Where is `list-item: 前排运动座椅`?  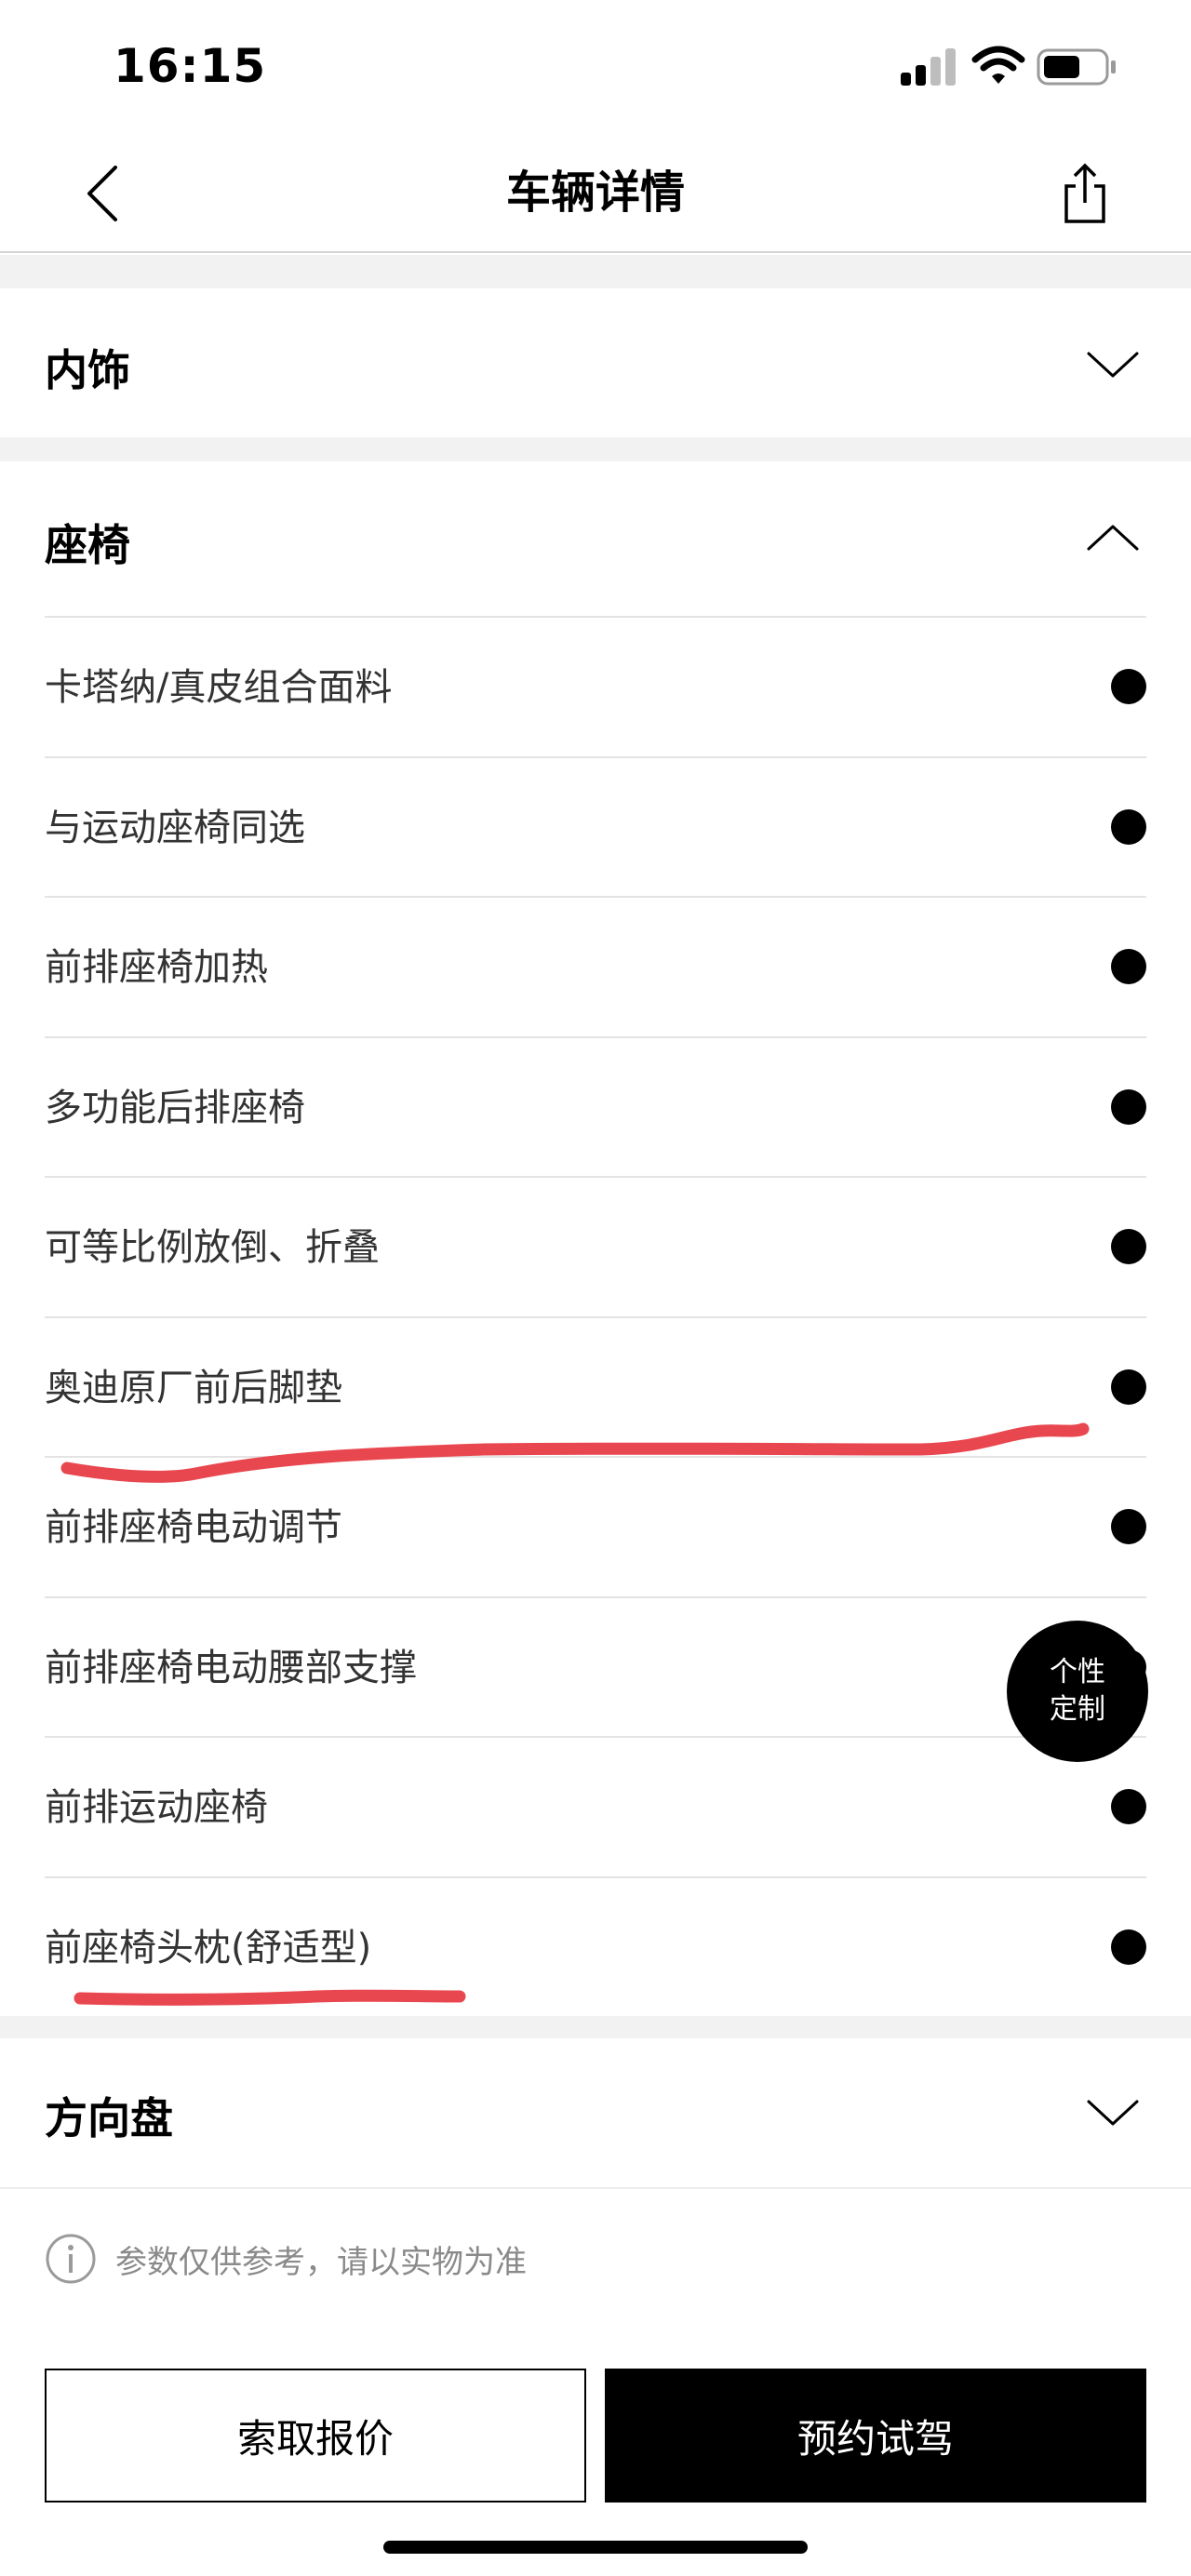 list-item: 前排运动座椅 is located at coordinates (595, 1806).